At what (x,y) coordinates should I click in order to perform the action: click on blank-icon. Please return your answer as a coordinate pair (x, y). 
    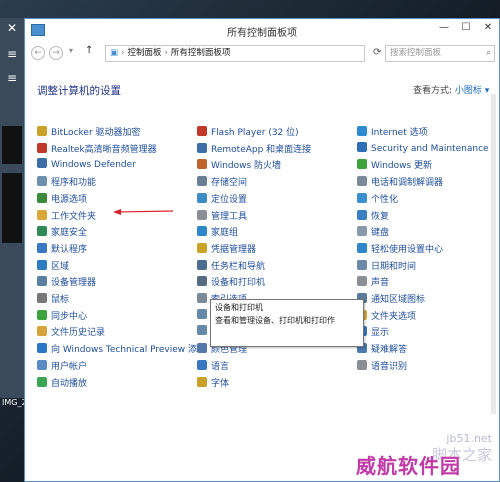
    Looking at the image, I should click on (202, 330).